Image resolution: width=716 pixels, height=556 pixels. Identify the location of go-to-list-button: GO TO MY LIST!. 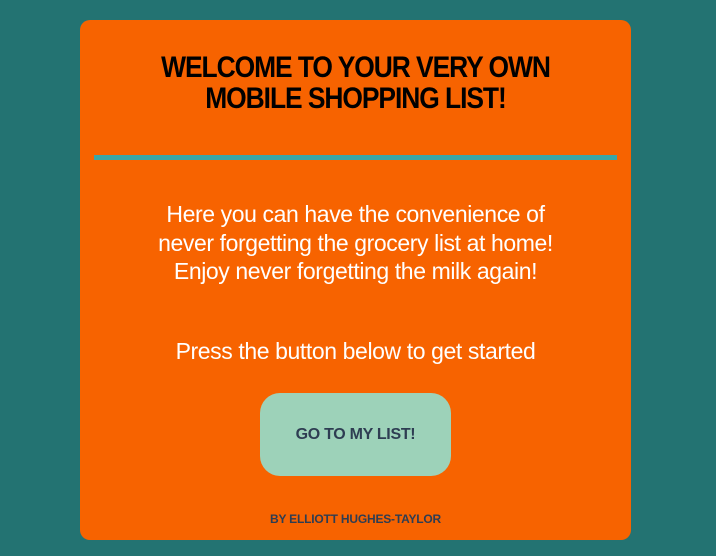
(355, 434).